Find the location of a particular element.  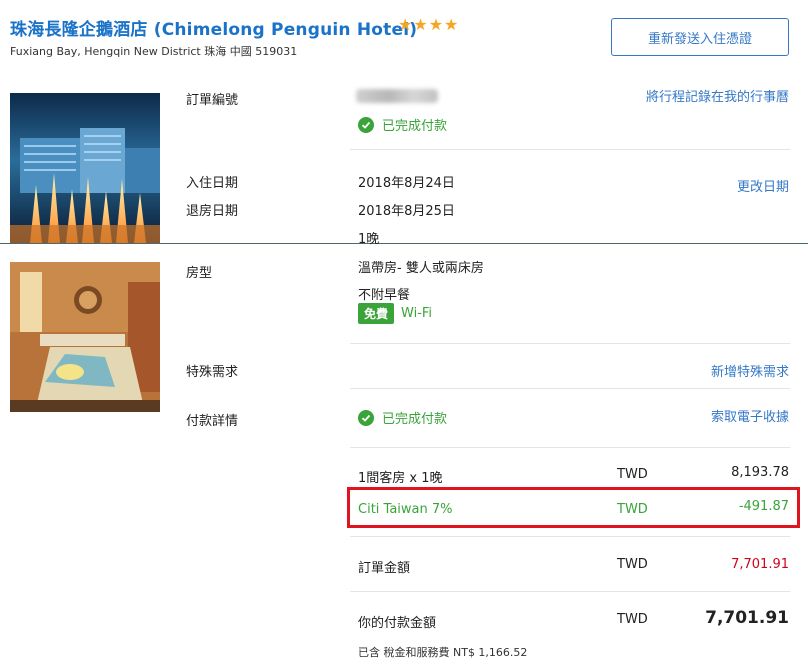

section-divider is located at coordinates (404, 243).